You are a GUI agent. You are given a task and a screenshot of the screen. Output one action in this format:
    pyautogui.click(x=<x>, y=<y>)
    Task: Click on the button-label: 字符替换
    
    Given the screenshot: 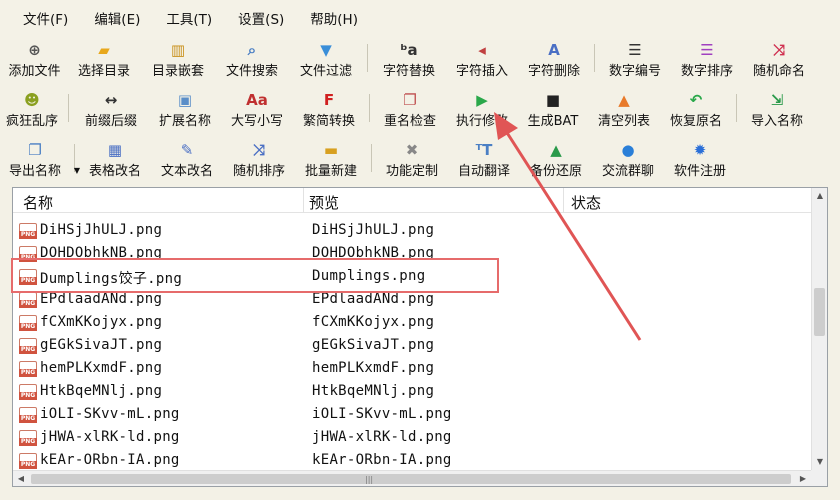 What is the action you would take?
    pyautogui.click(x=408, y=71)
    